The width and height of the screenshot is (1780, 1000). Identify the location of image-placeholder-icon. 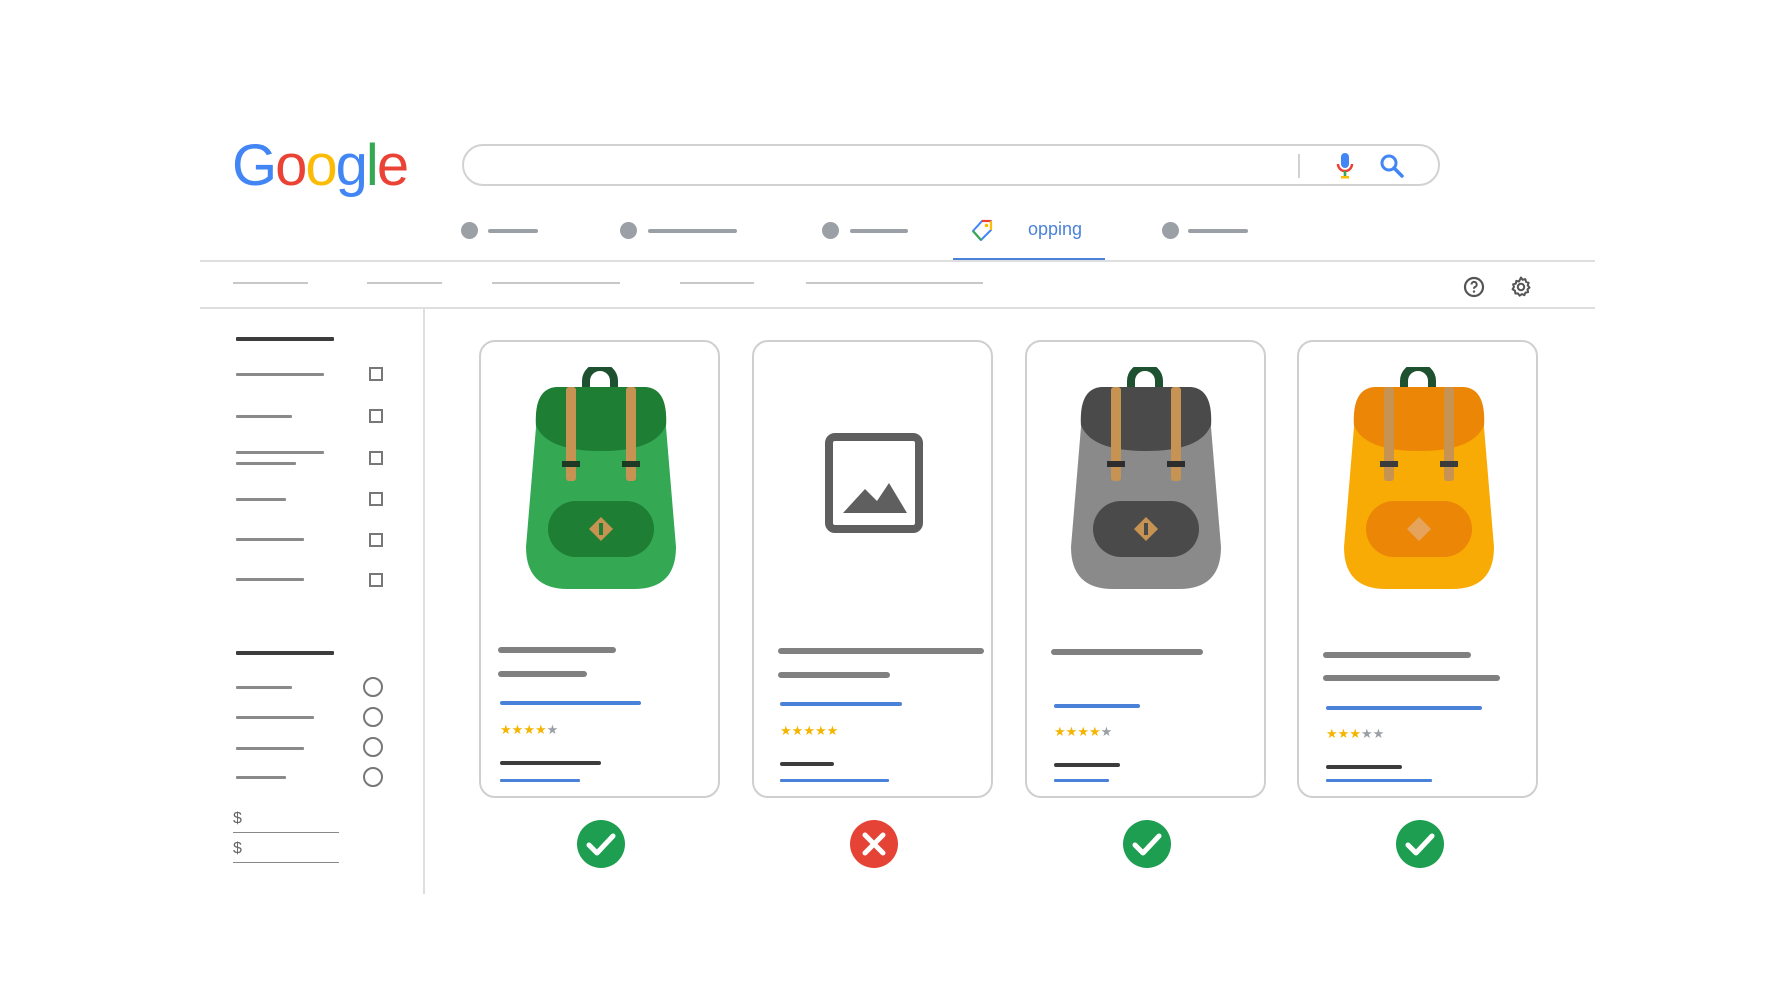
(874, 483).